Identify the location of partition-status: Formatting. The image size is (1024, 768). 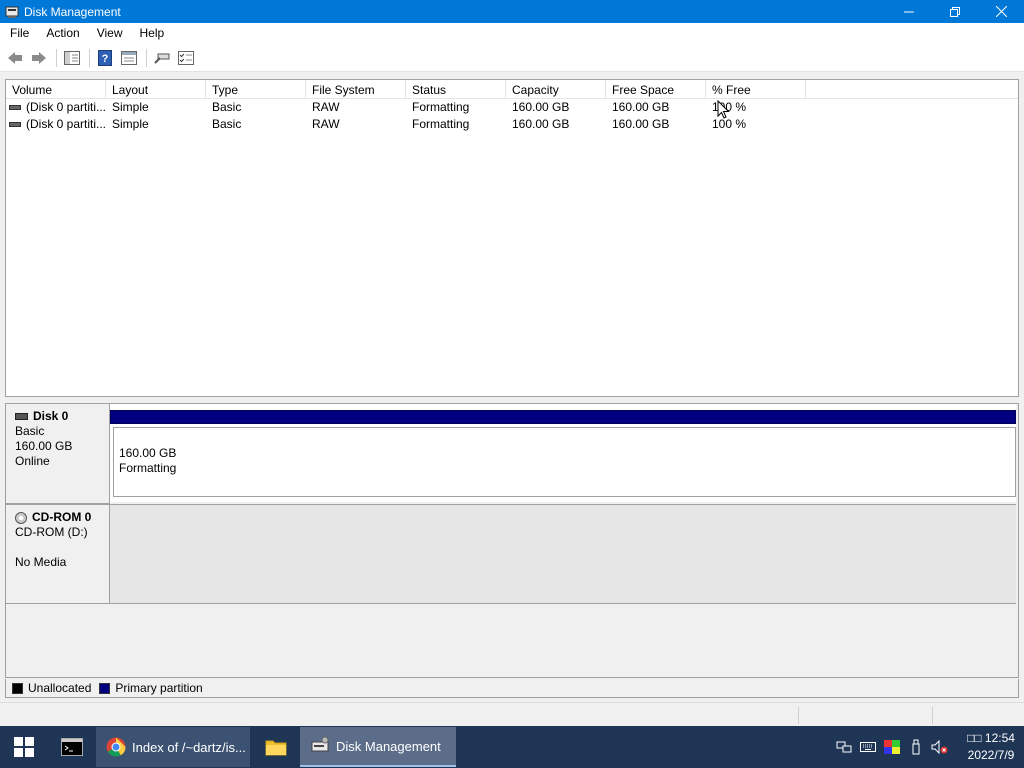
(148, 468).